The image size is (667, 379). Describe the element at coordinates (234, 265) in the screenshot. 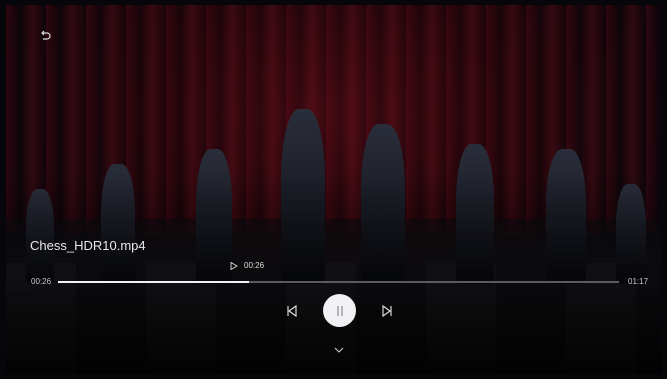

I see `play-triangle-icon` at that location.